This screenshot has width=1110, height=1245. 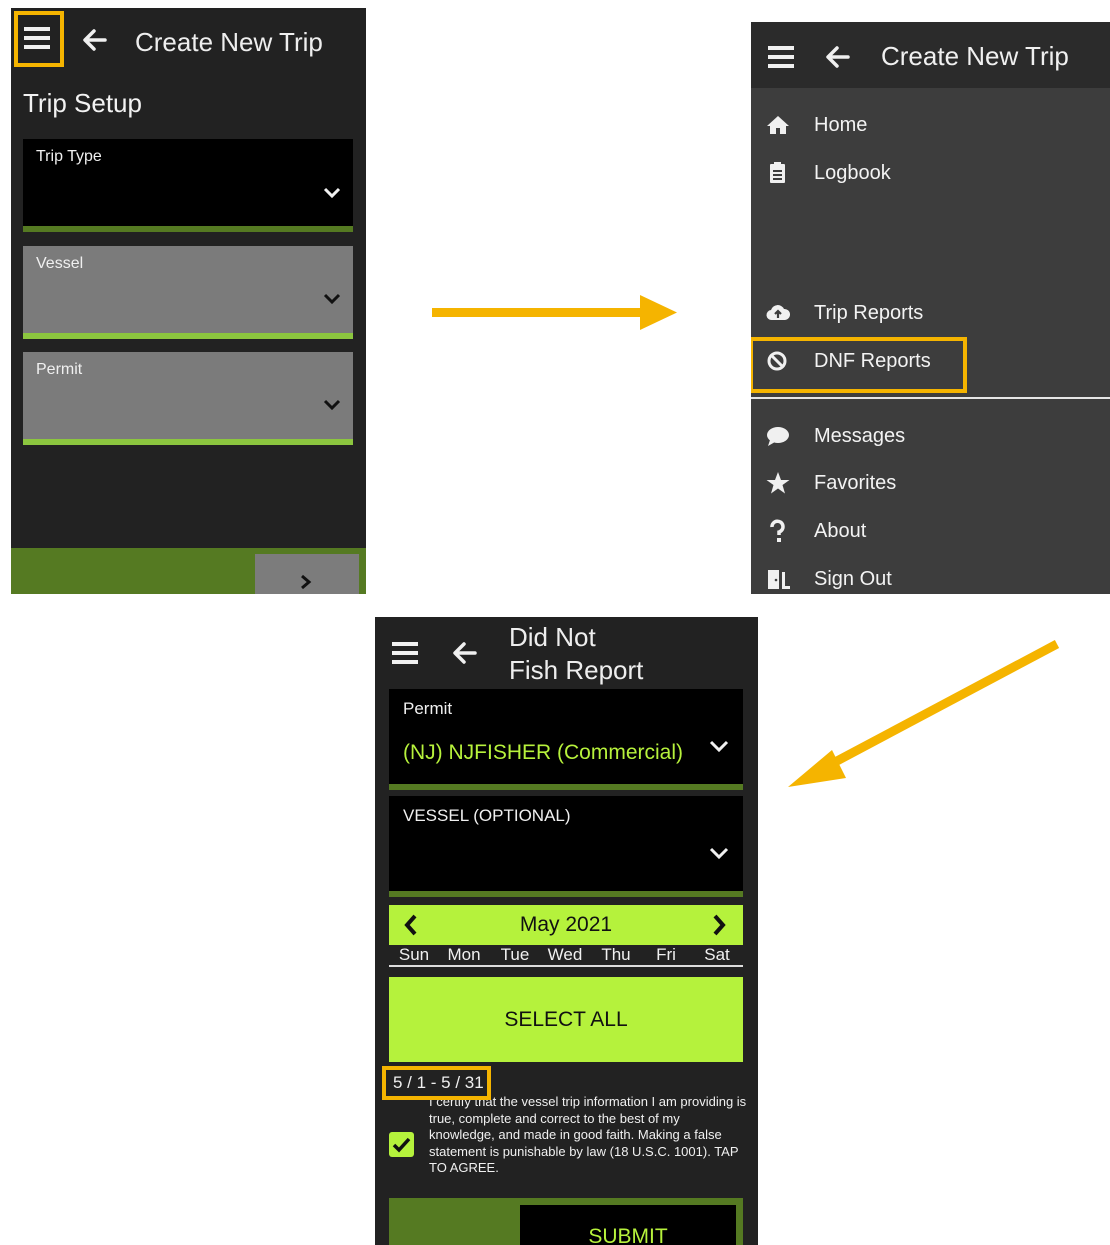 I want to click on permit-select: Permit (NJ) NJFISHER (Commercial), so click(x=566, y=739).